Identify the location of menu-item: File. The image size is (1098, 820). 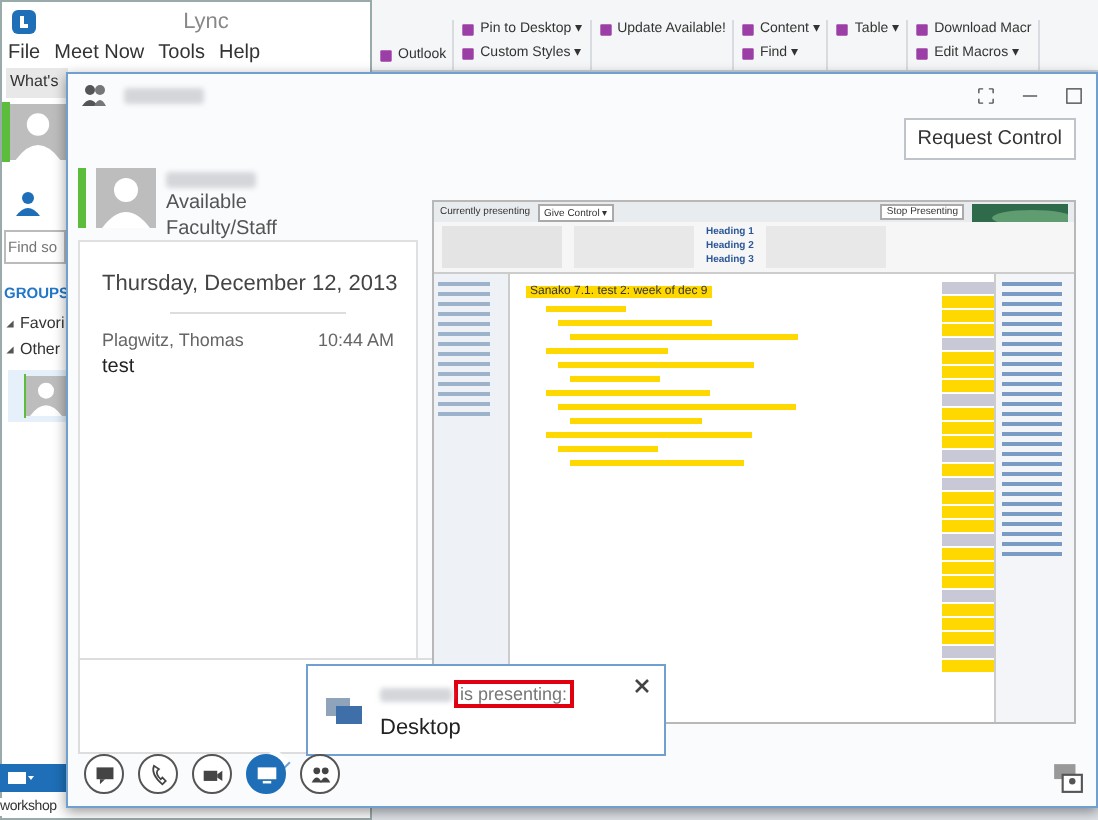
(24, 55).